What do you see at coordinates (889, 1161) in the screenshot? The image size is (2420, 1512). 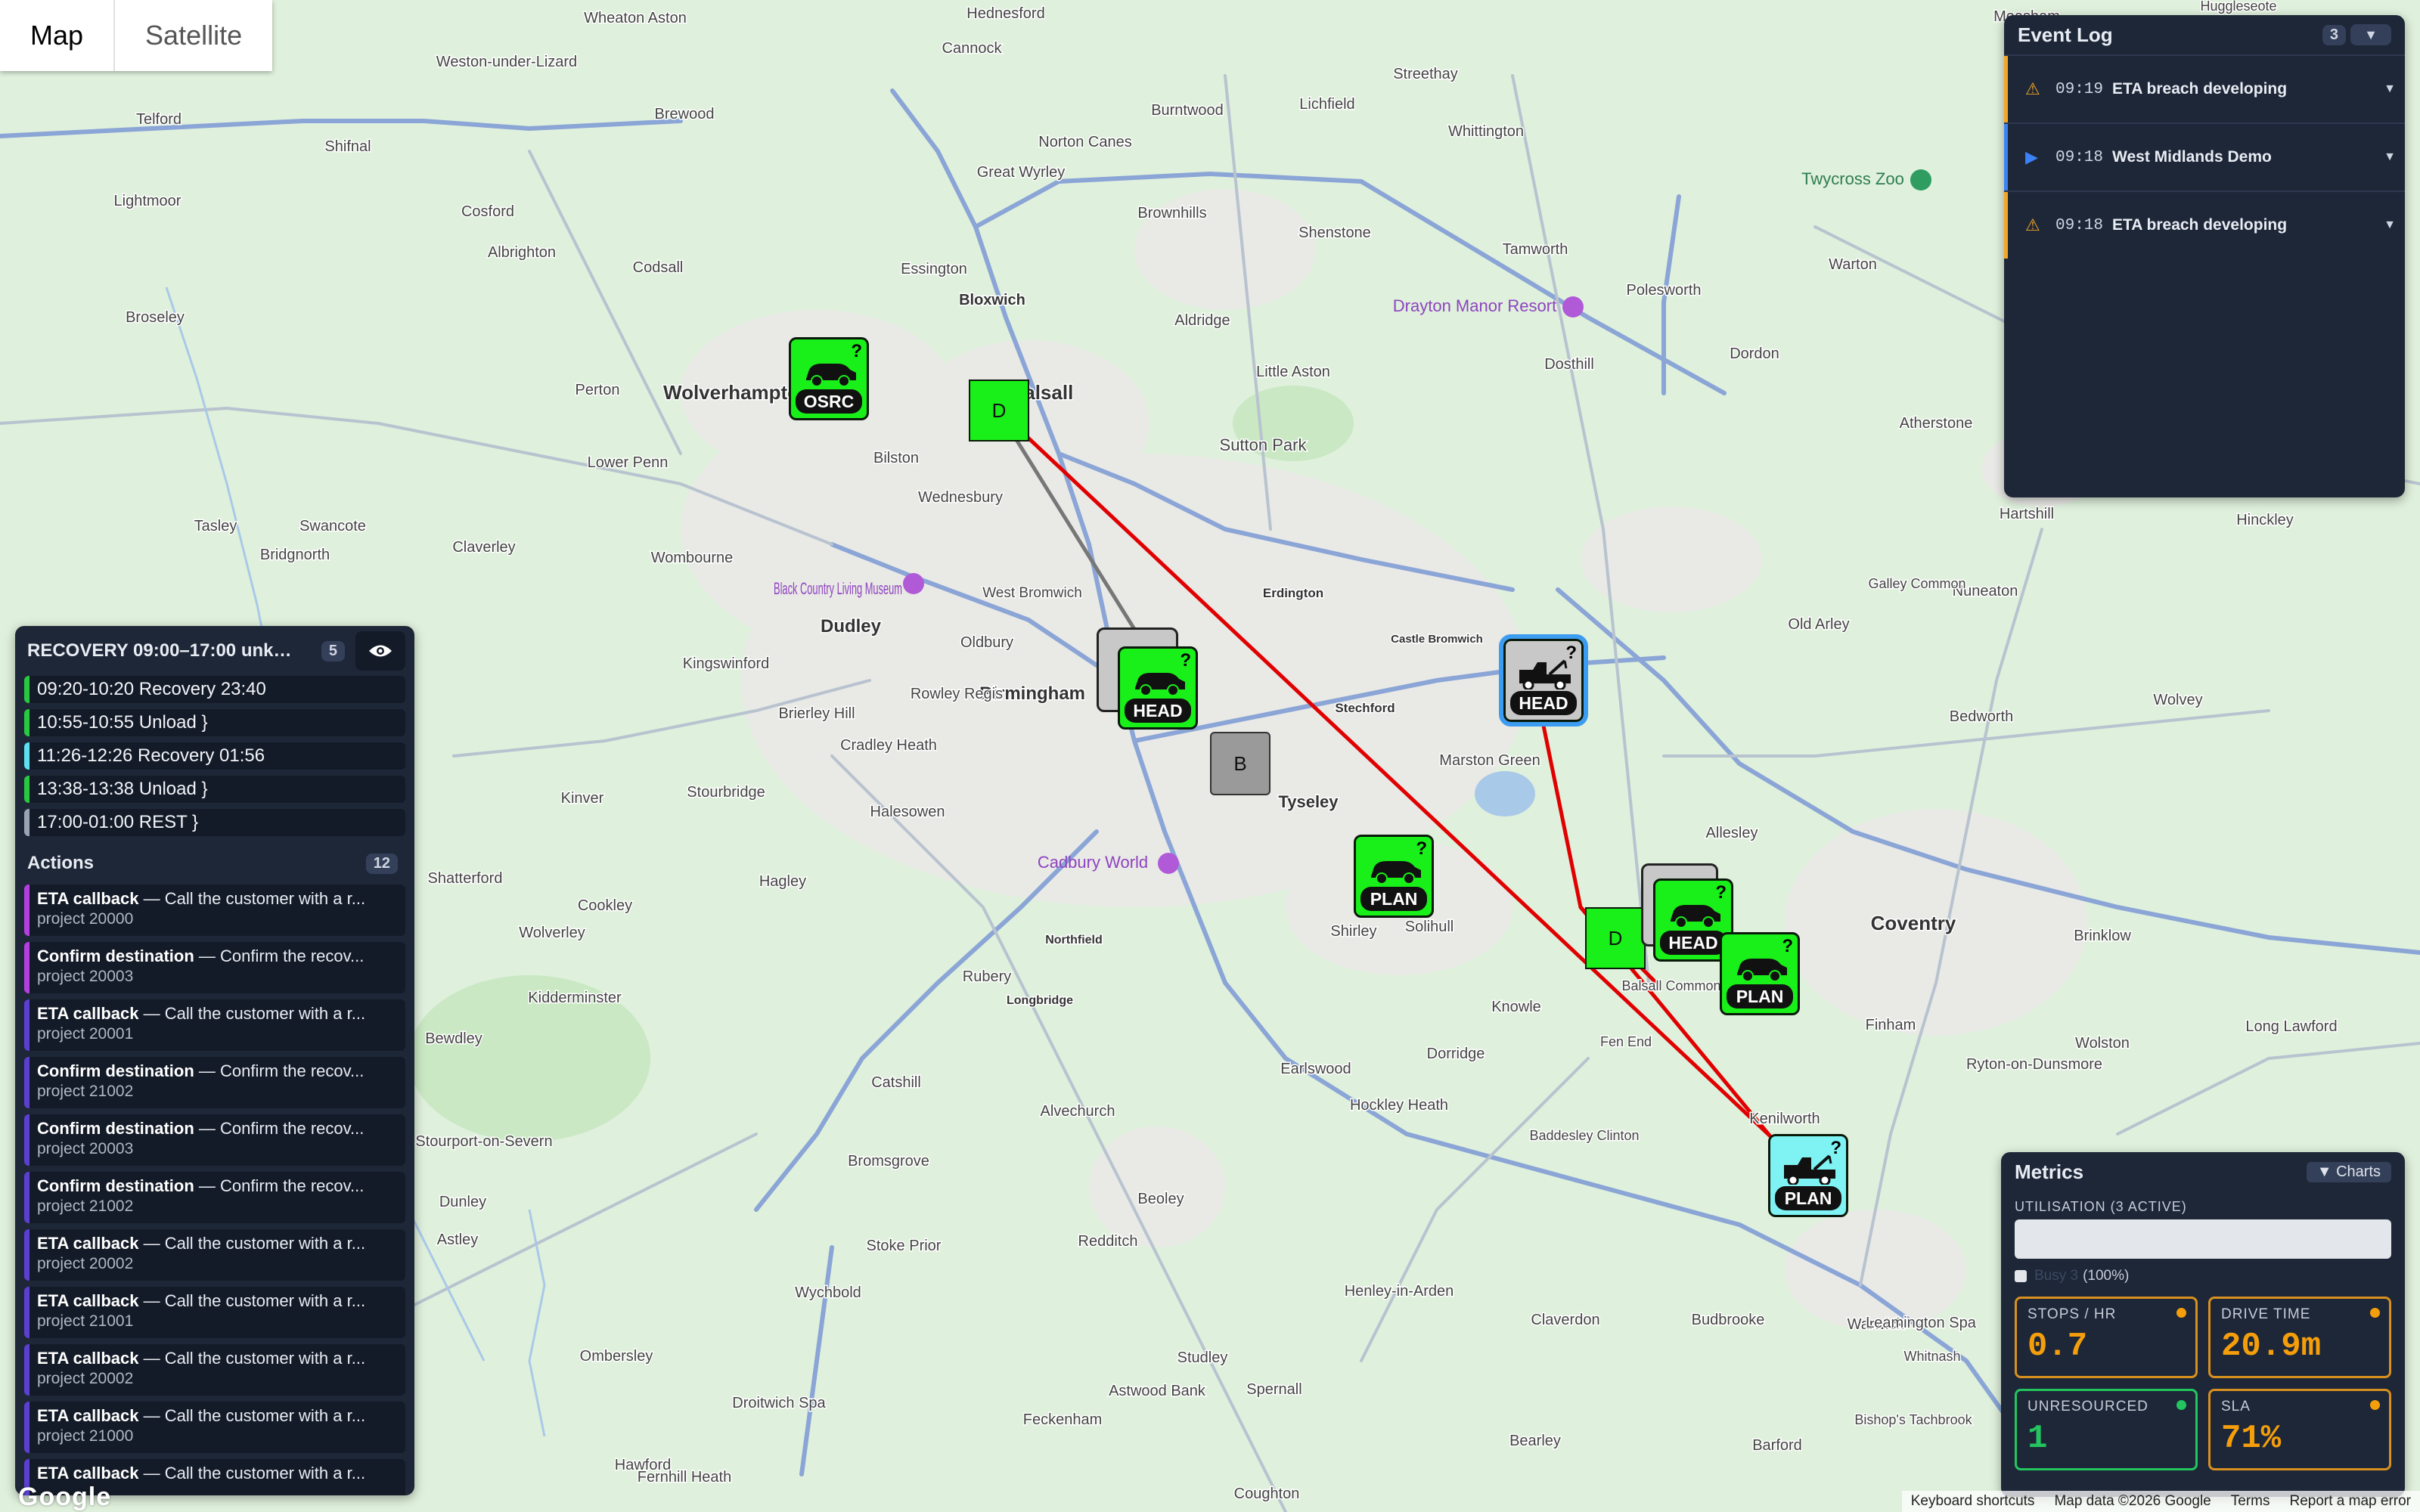 I see `place-label: Bromsgrove` at bounding box center [889, 1161].